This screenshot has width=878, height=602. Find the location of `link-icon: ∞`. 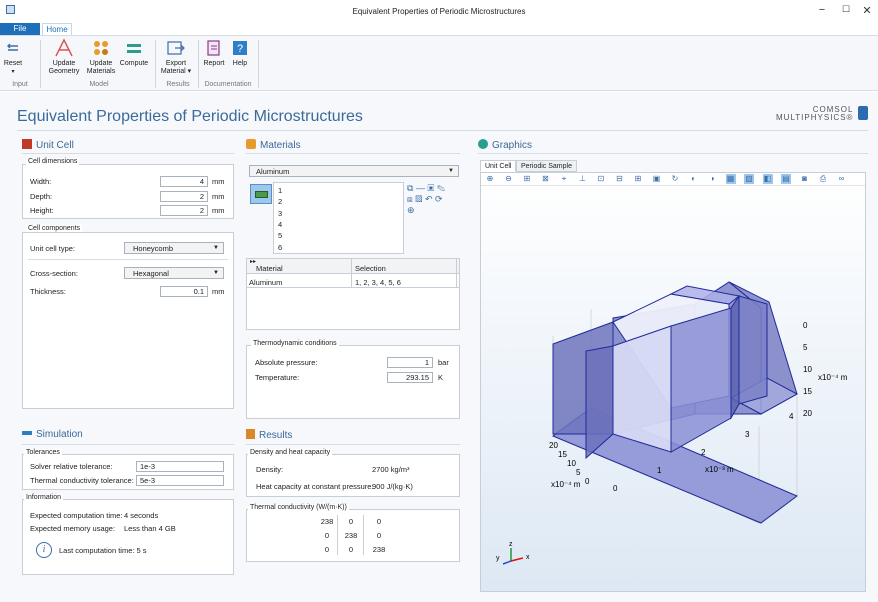

link-icon: ∞ is located at coordinates (842, 179).